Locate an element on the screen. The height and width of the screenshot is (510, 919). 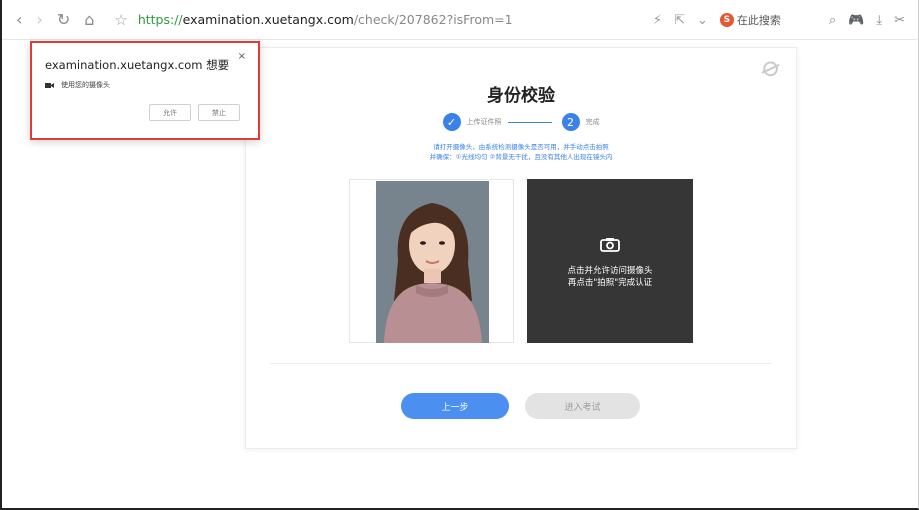
camera-capture-area: 点击并允许访问摄像头 再点击"拍照"完成认证 is located at coordinates (610, 261).